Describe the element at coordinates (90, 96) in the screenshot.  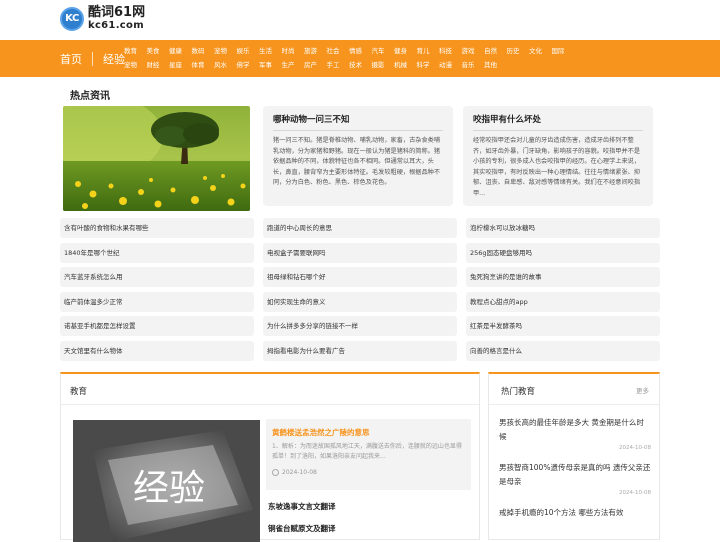
I see `hot-news-title: 热点资讯` at that location.